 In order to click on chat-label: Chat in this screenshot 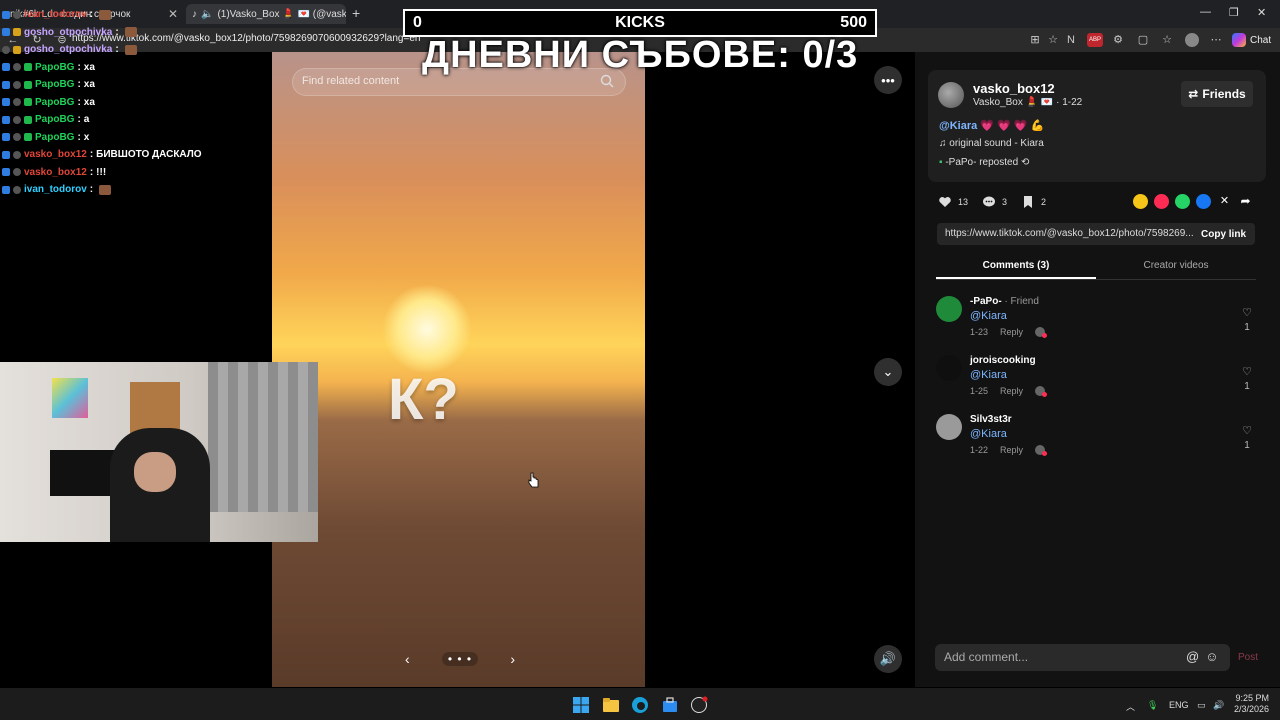, I will do `click(1261, 40)`.